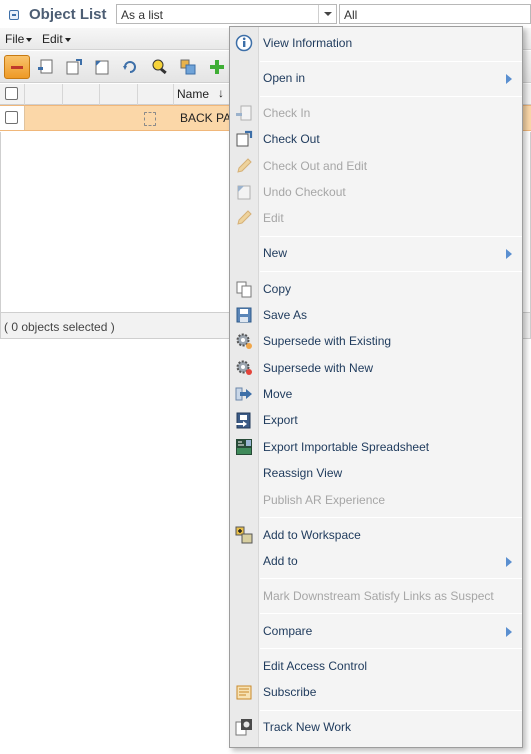 This screenshot has height=754, width=531. Describe the element at coordinates (244, 368) in the screenshot. I see `gear-new-icon` at that location.